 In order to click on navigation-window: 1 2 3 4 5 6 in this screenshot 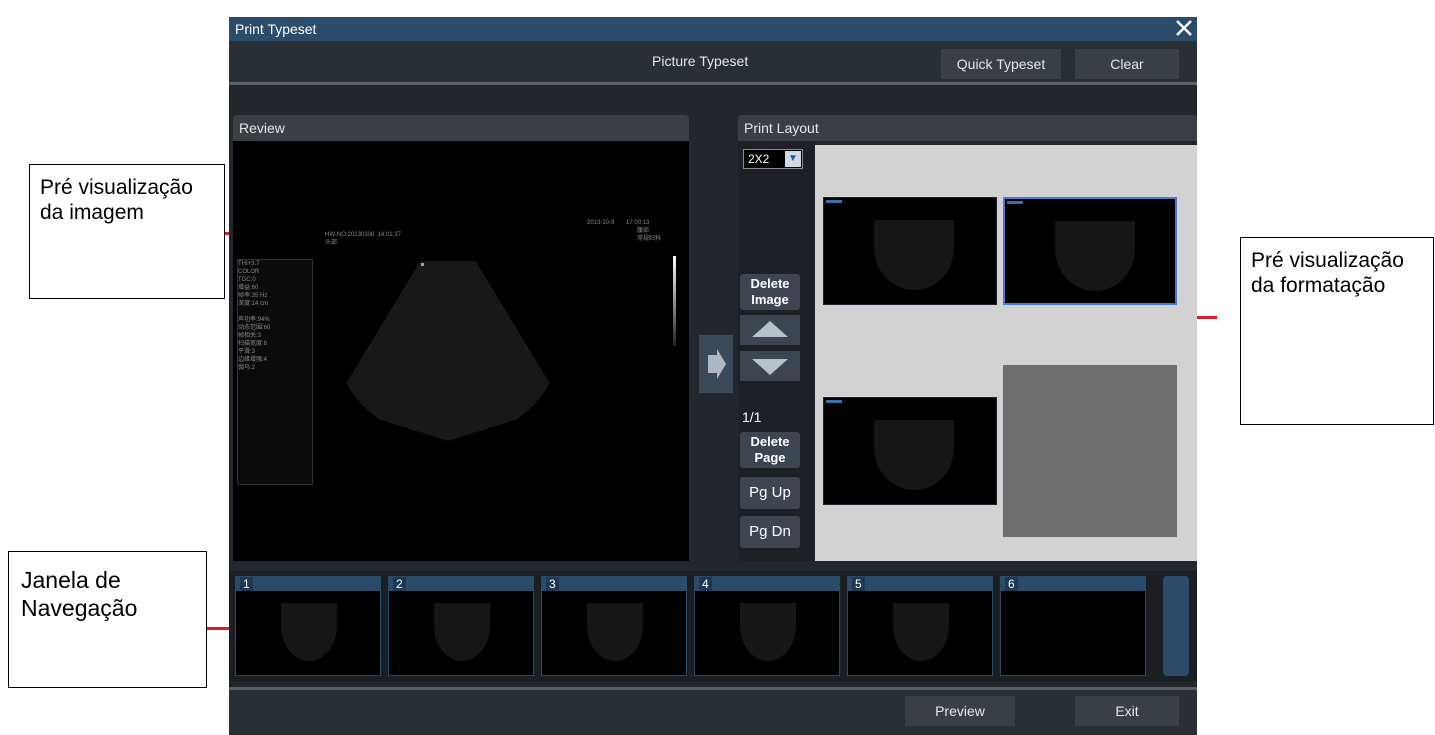, I will do `click(713, 626)`.